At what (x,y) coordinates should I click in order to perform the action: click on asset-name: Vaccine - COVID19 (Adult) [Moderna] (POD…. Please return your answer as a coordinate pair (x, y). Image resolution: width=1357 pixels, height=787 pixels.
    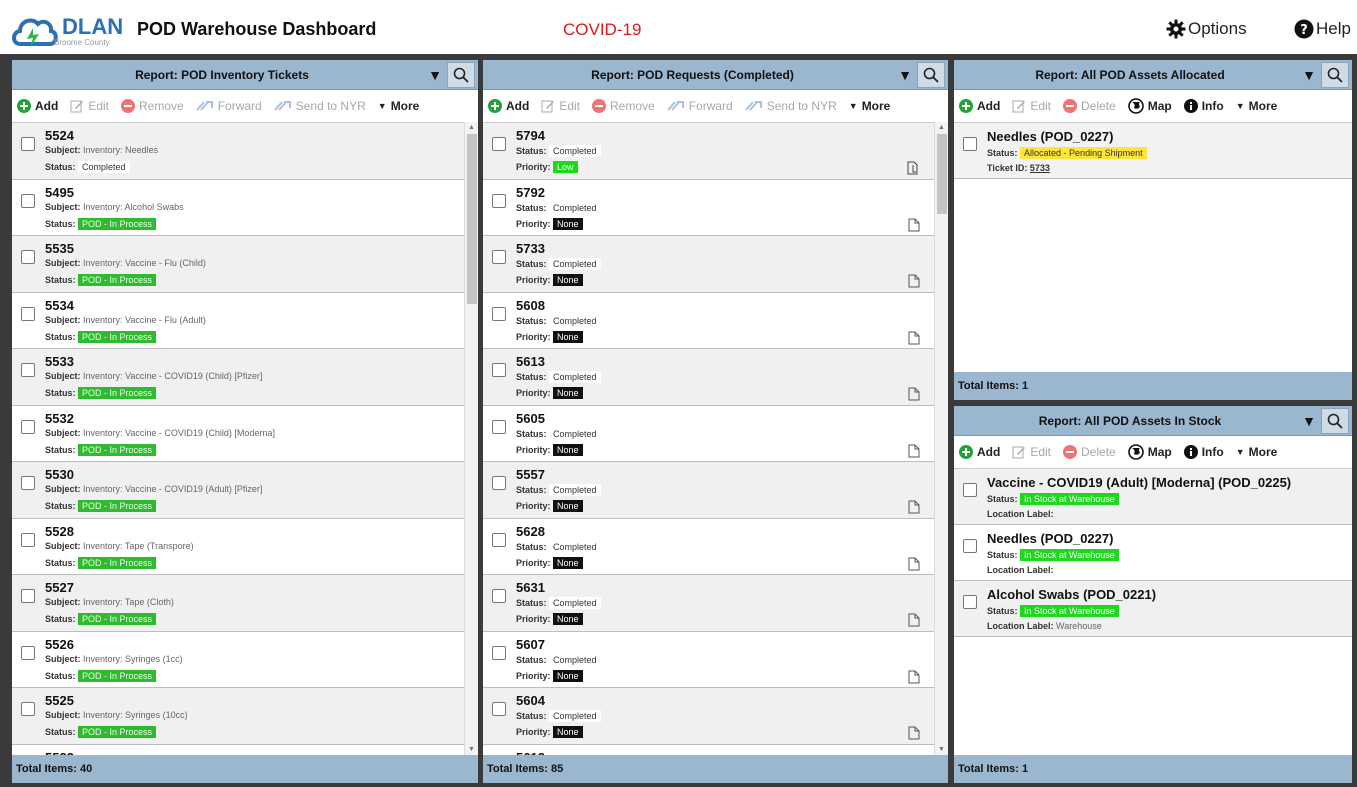
    Looking at the image, I should click on (1139, 482).